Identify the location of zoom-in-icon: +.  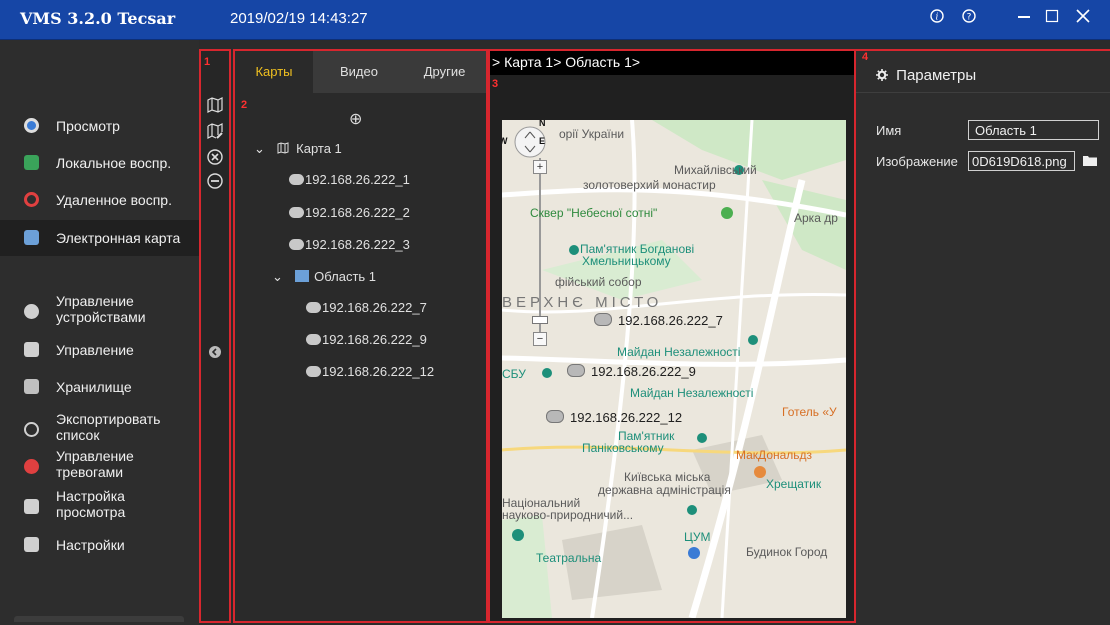
(540, 167).